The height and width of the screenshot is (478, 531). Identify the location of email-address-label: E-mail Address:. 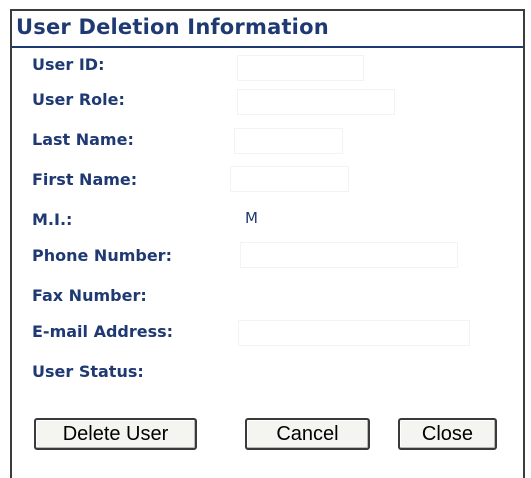
(103, 331).